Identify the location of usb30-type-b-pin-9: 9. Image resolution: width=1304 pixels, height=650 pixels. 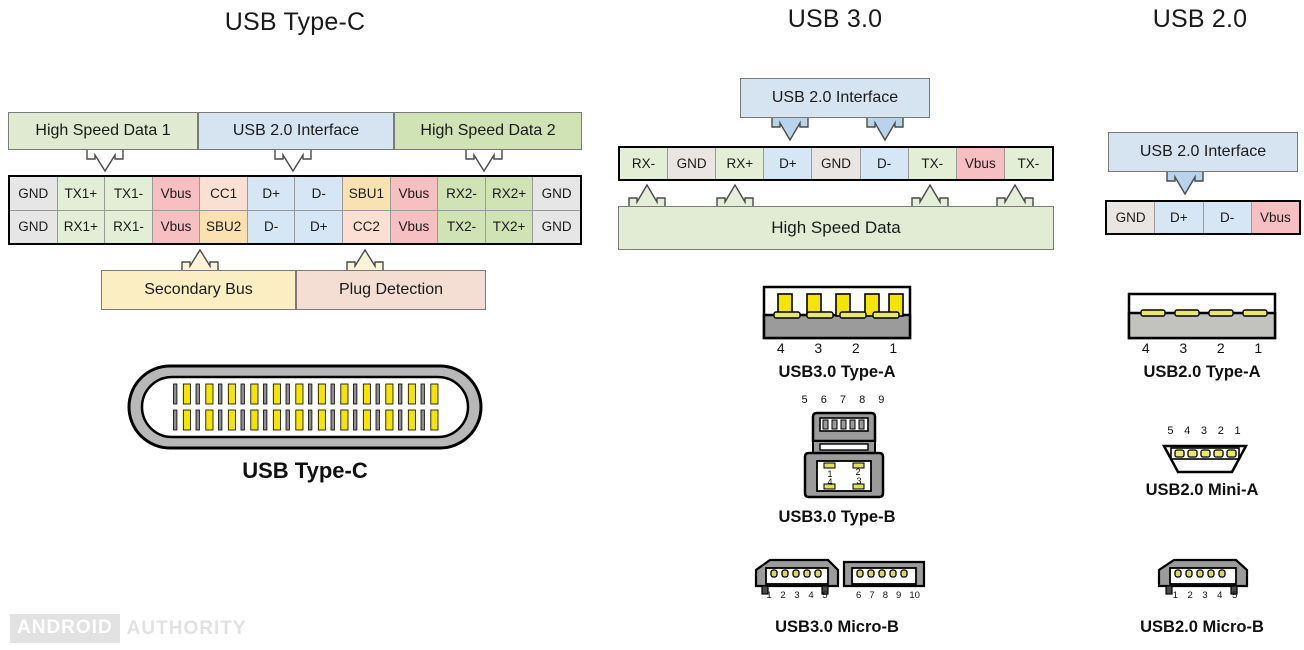
(881, 400).